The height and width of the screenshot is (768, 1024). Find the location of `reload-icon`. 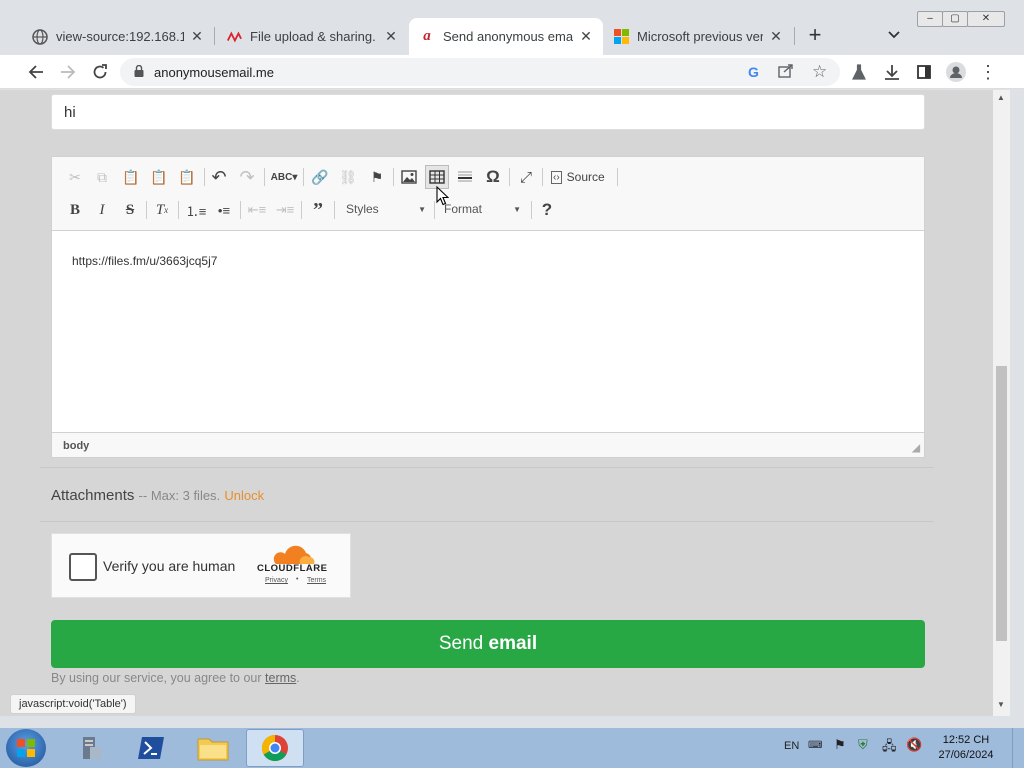

reload-icon is located at coordinates (100, 71).